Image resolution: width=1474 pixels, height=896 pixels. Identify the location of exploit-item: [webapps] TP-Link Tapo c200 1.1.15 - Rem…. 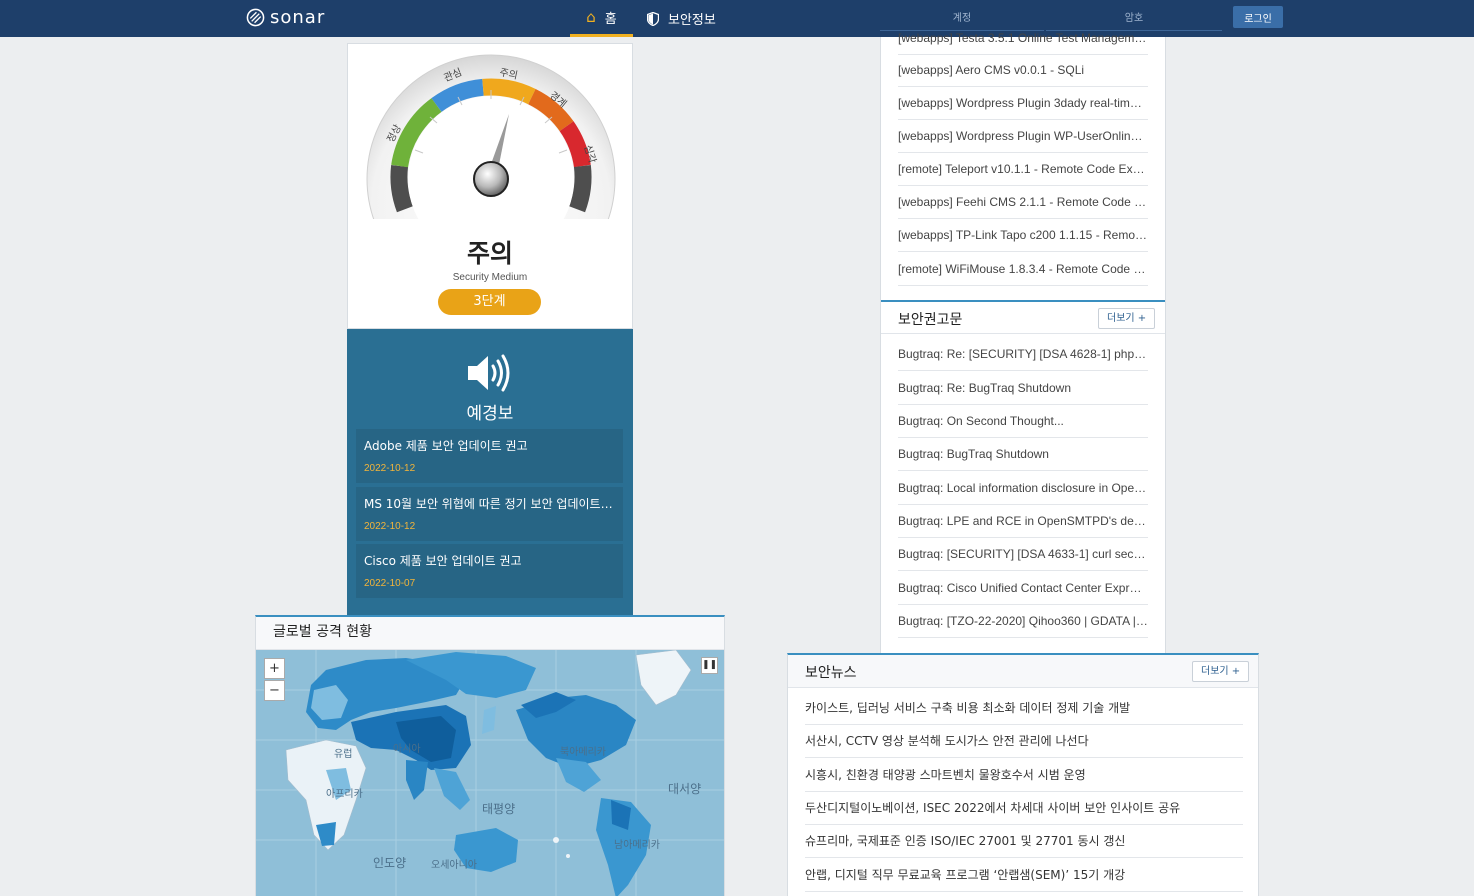
(1023, 235).